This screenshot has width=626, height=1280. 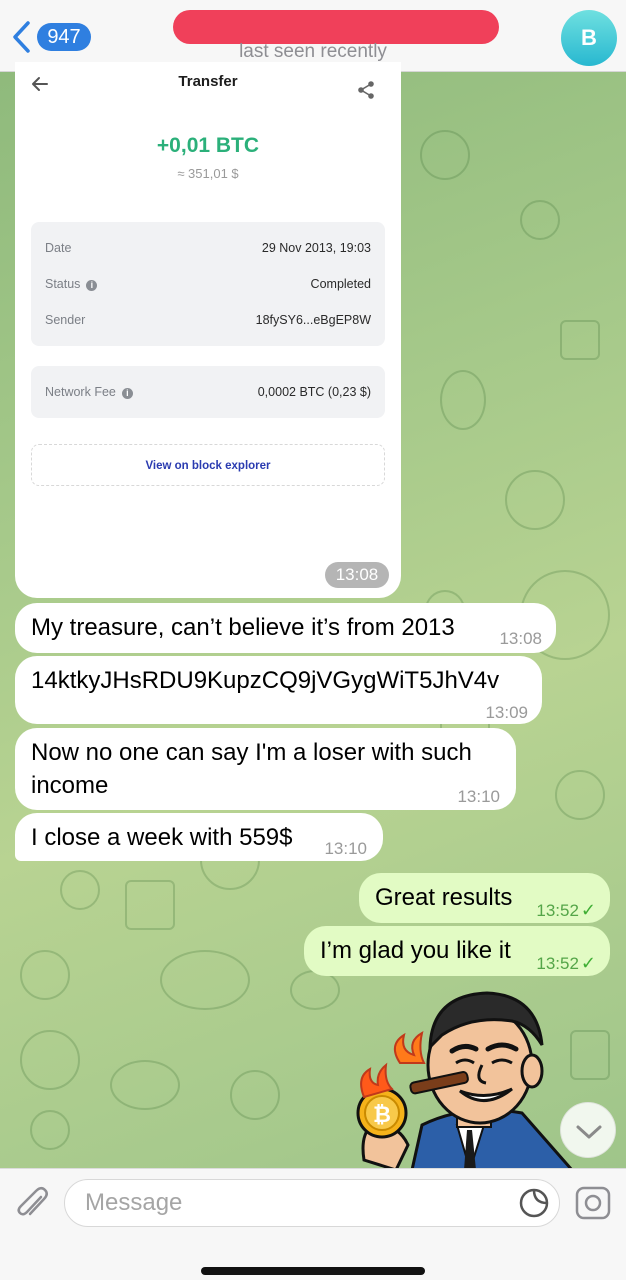 I want to click on message-text: 14ktkyJHsRDU9KupzCQ9jVGygWiT5JhV4v, so click(x=265, y=680).